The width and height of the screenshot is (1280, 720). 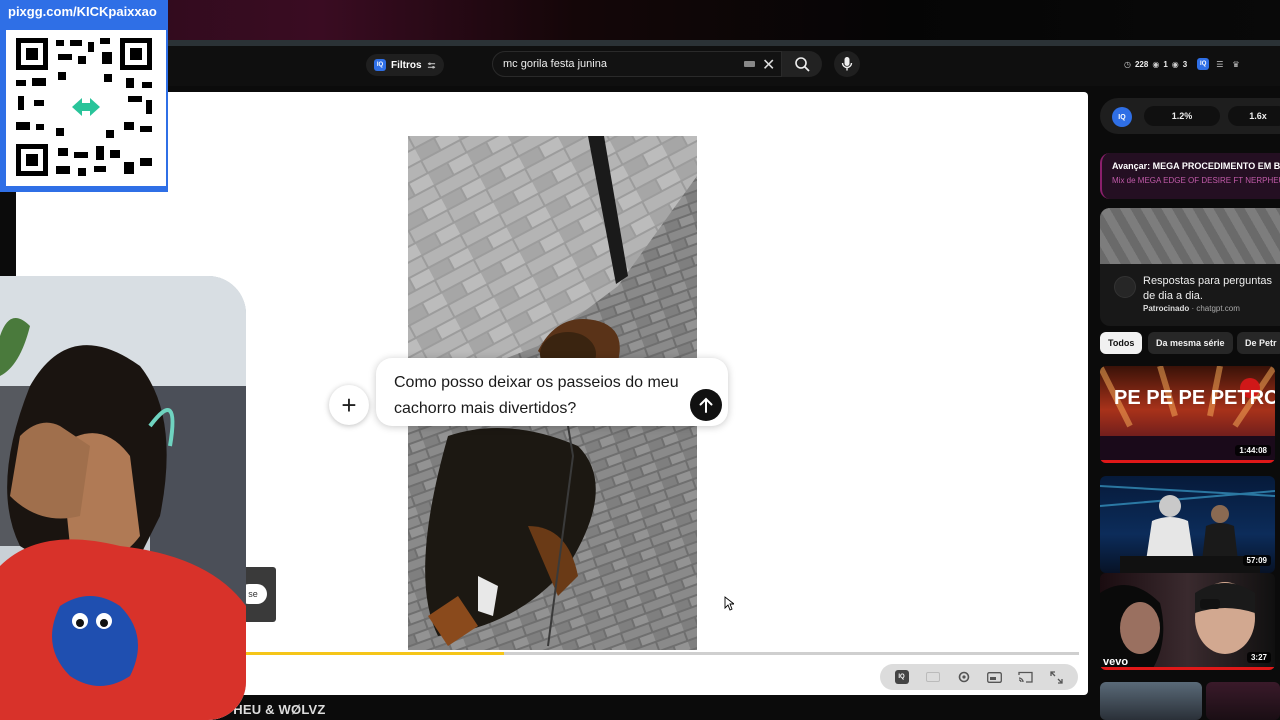 I want to click on fullscreen-icon, so click(x=1057, y=677).